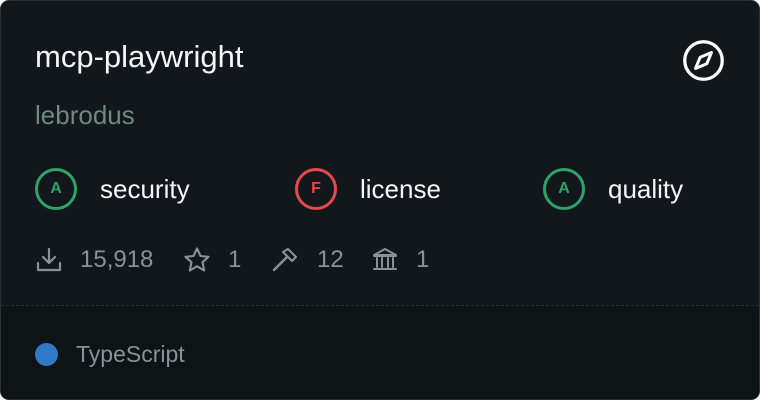 The width and height of the screenshot is (760, 400). I want to click on package-name: mcp-playwright, so click(139, 57).